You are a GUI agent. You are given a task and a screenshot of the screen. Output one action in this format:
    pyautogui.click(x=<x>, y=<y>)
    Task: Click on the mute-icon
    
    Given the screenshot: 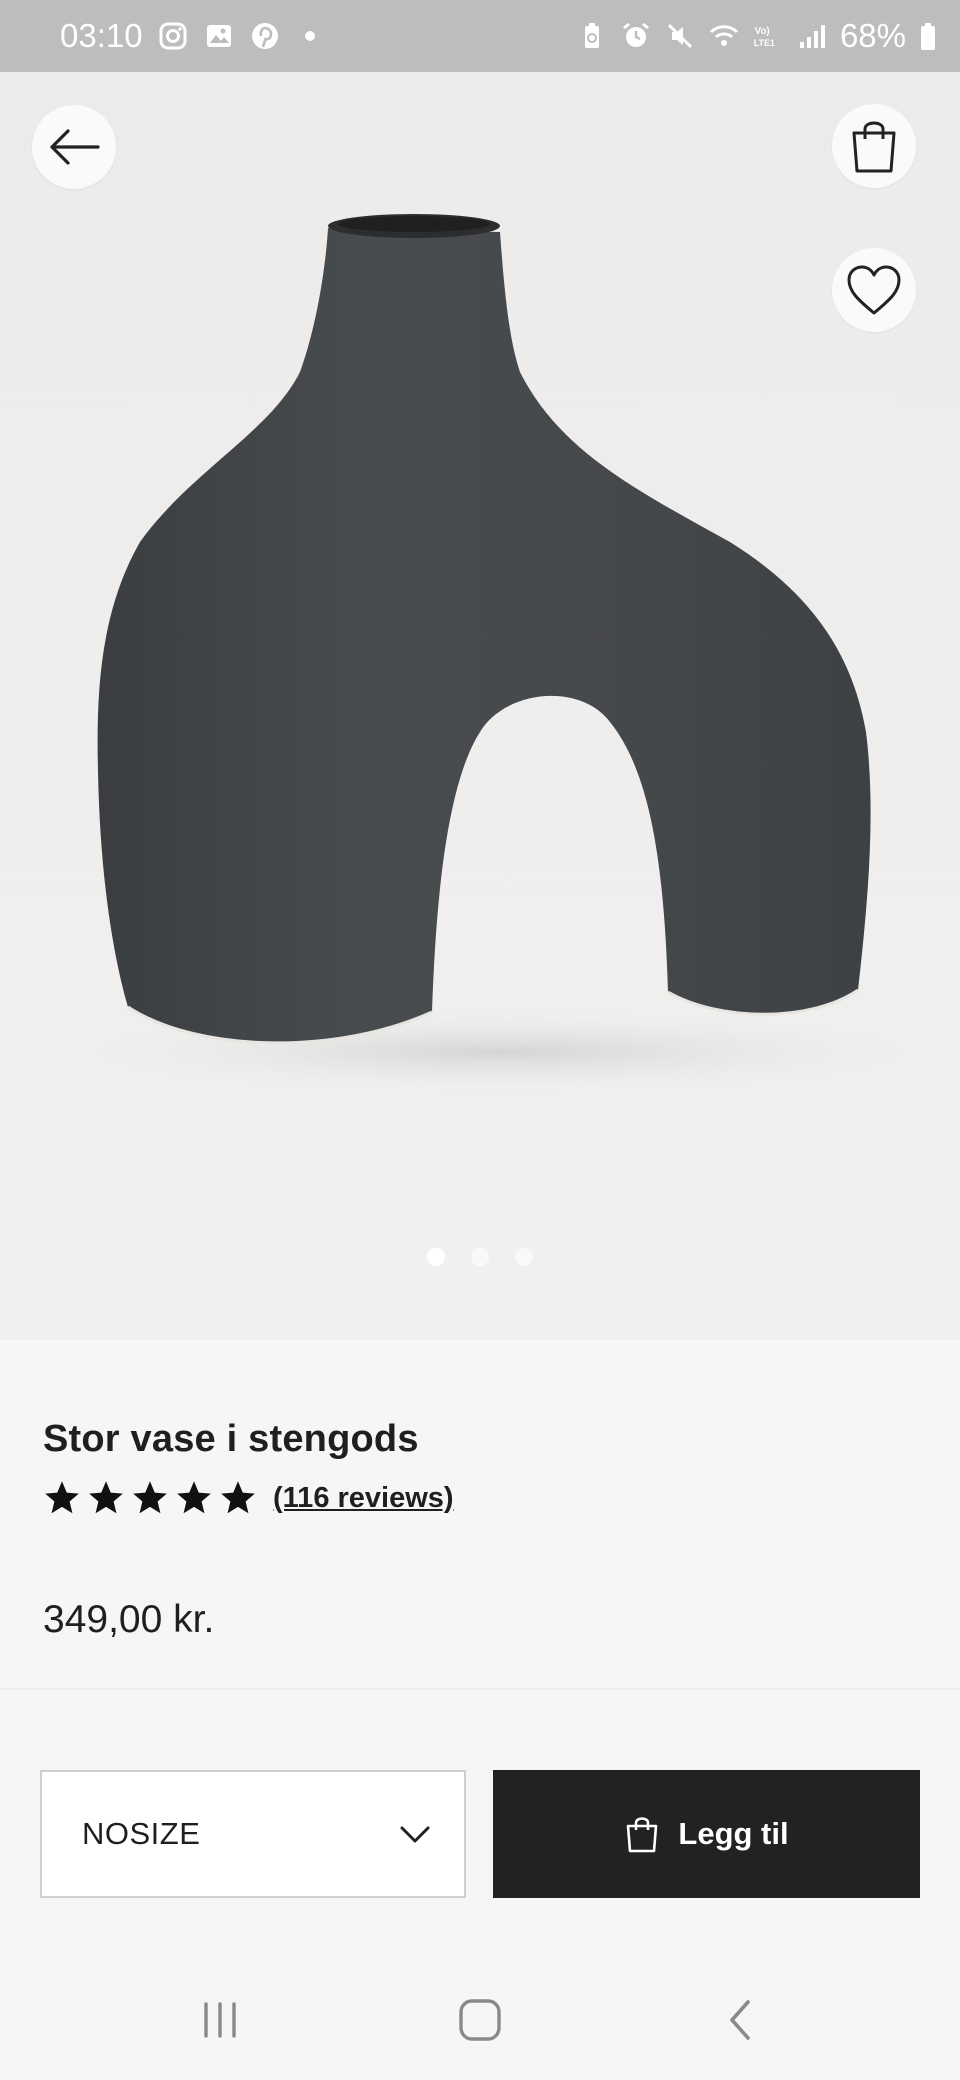 What is the action you would take?
    pyautogui.click(x=679, y=36)
    